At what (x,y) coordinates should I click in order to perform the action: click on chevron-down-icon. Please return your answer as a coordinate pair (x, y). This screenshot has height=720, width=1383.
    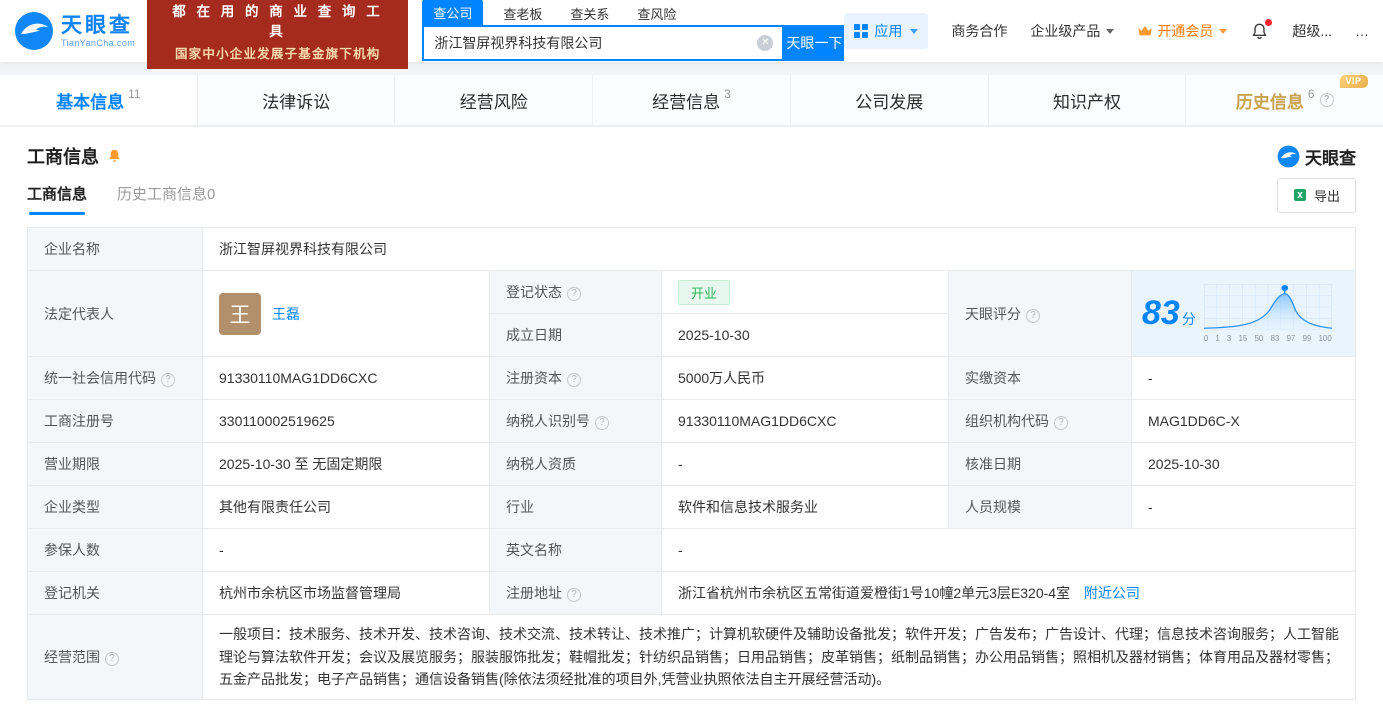
    Looking at the image, I should click on (1223, 31).